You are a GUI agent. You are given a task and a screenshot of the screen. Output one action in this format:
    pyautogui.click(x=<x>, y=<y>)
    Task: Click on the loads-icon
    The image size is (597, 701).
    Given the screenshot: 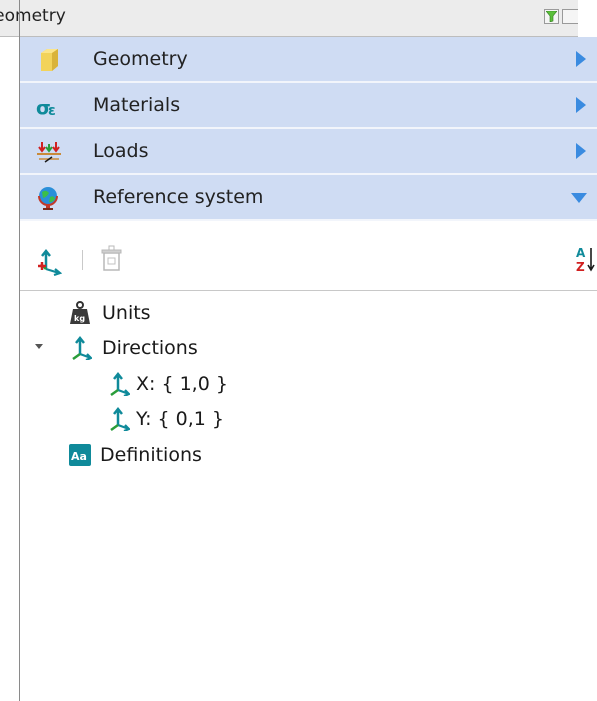 What is the action you would take?
    pyautogui.click(x=49, y=152)
    